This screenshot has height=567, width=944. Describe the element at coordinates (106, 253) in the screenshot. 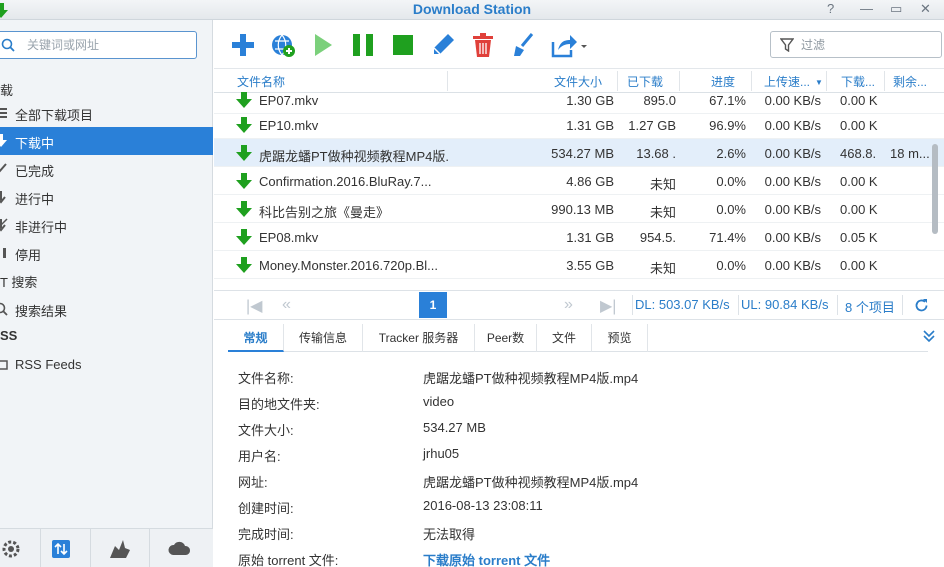

I see `sidebar-item-paused: 停用` at that location.